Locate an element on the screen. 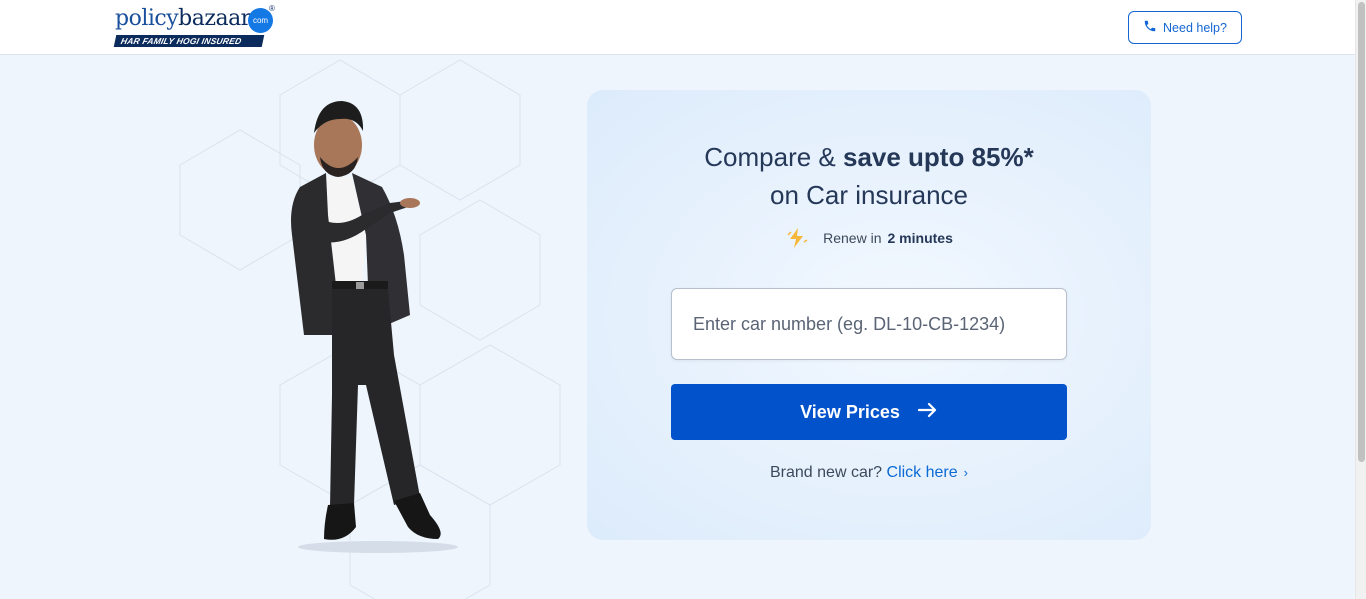  need-help-button: Need help? is located at coordinates (1185, 27).